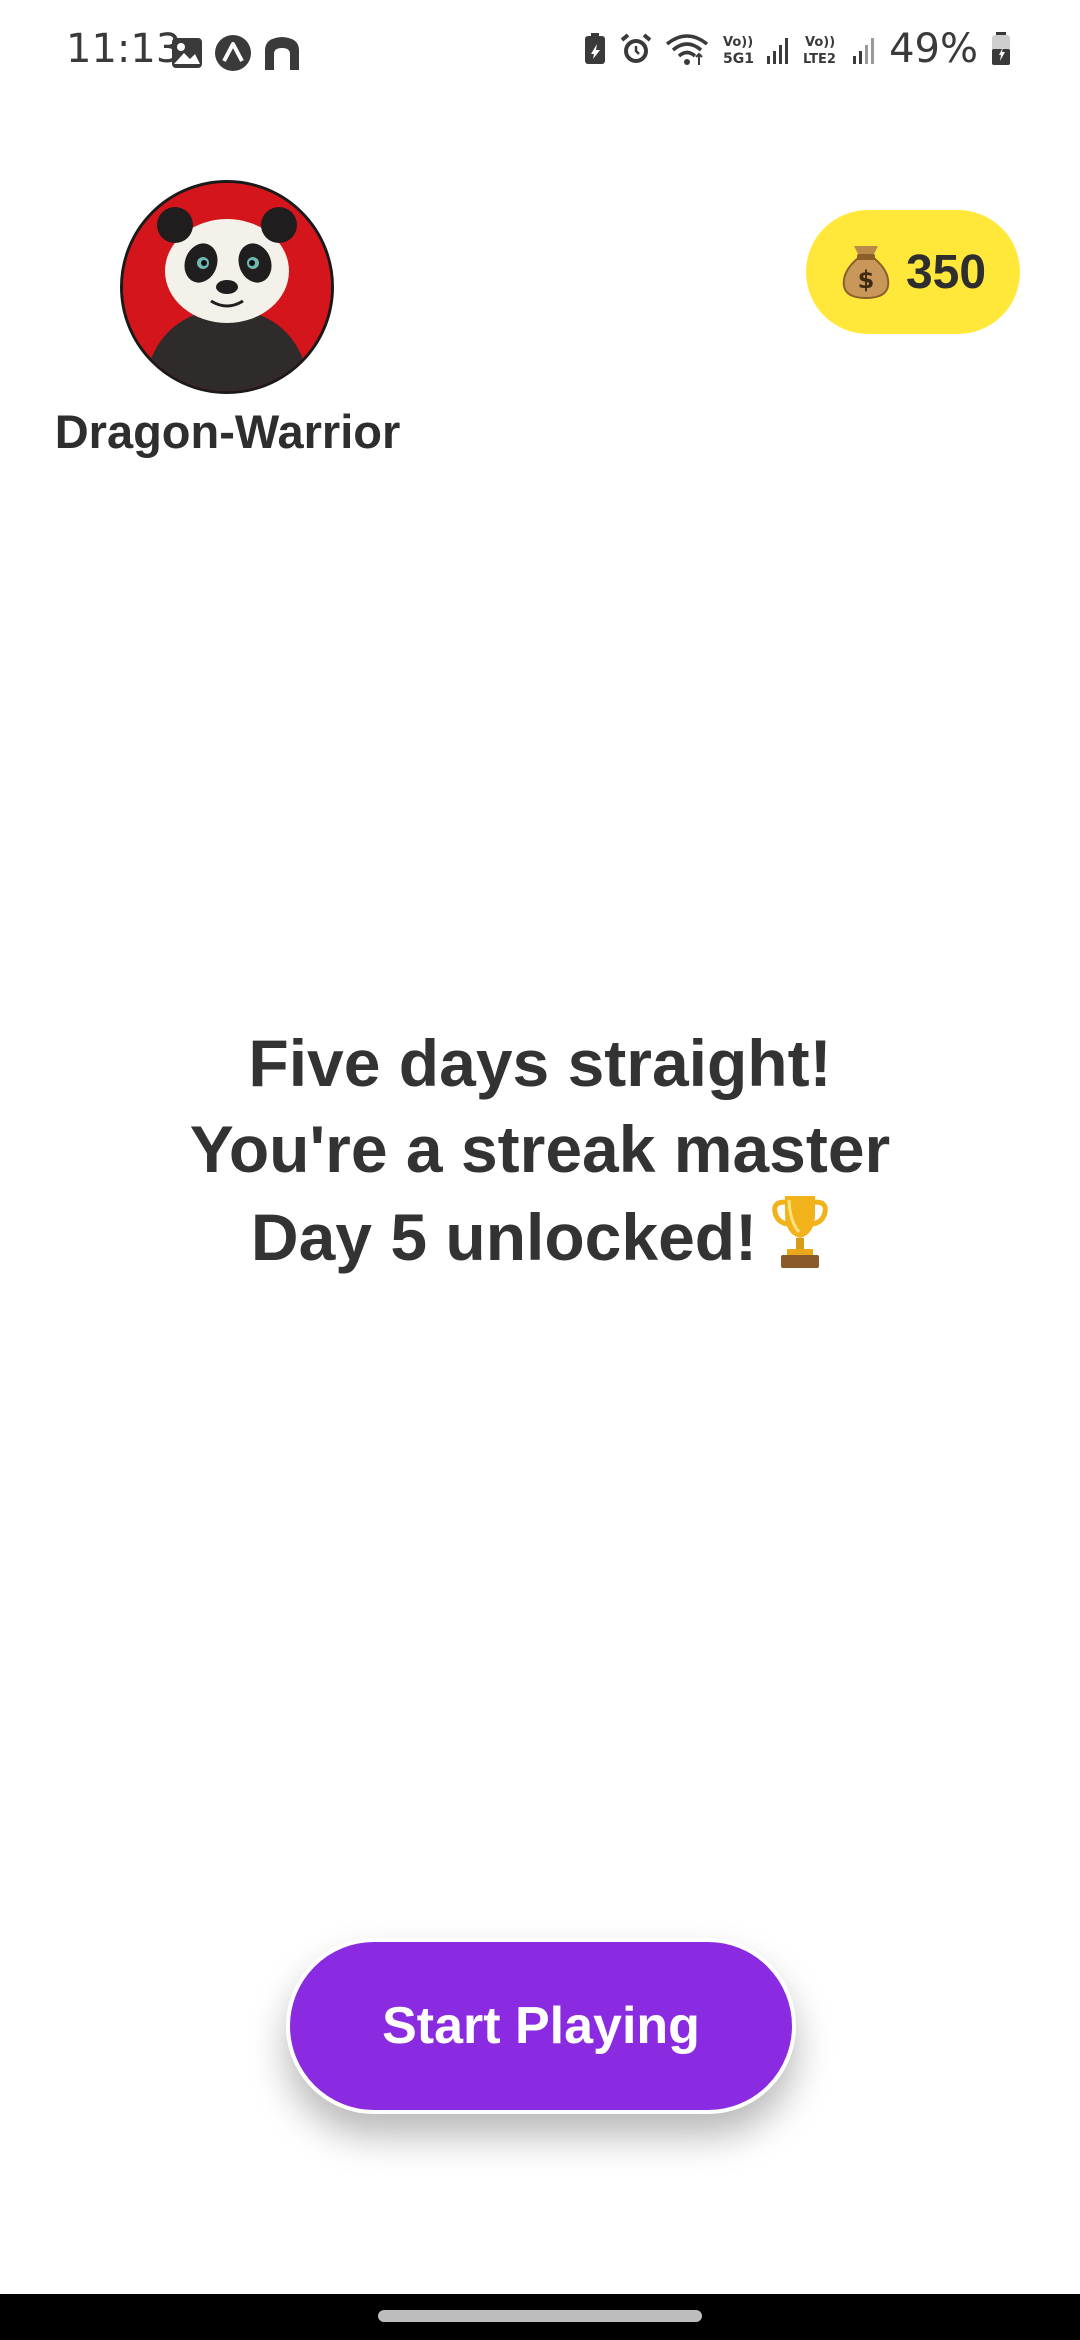 The image size is (1080, 2340). I want to click on wifi-icon, so click(687, 49).